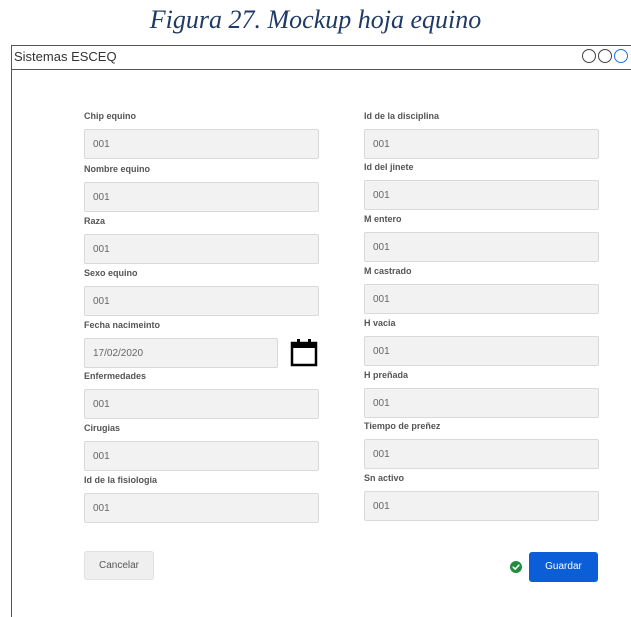 The width and height of the screenshot is (631, 617). Describe the element at coordinates (481, 506) in the screenshot. I see `sn-activo-input` at that location.